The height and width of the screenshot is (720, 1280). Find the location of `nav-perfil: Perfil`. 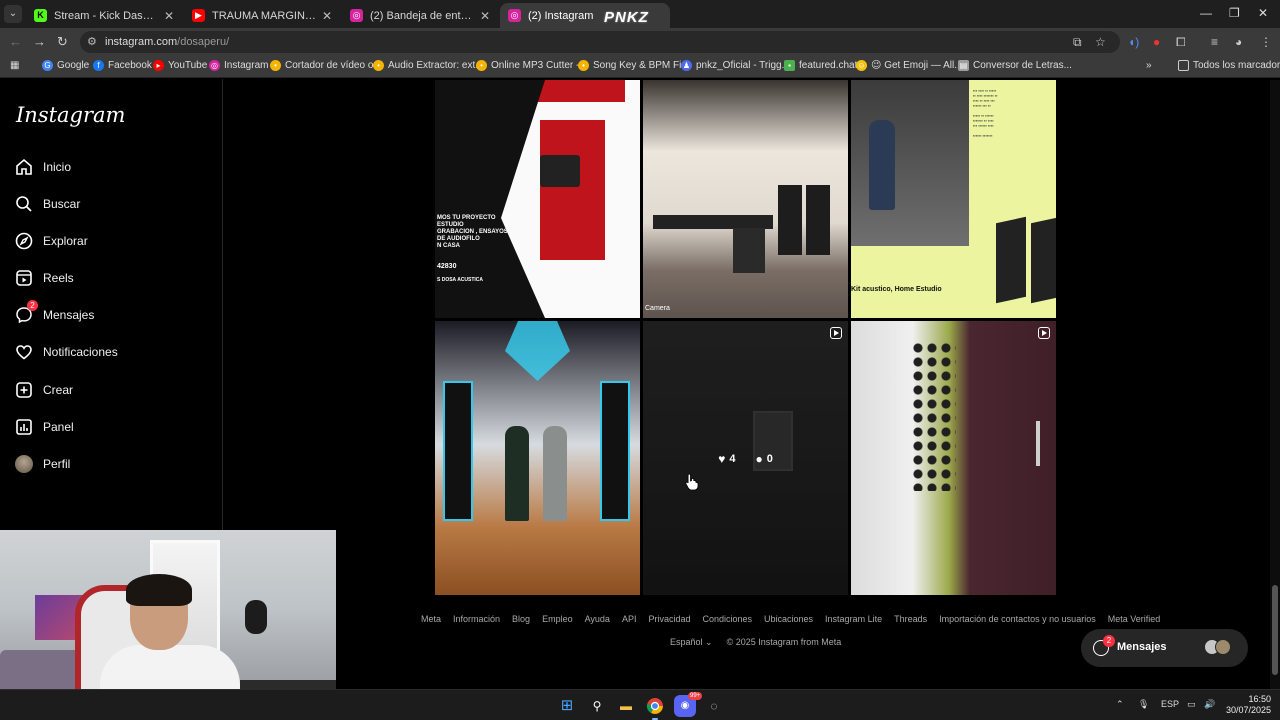

nav-perfil: Perfil is located at coordinates (42, 464).